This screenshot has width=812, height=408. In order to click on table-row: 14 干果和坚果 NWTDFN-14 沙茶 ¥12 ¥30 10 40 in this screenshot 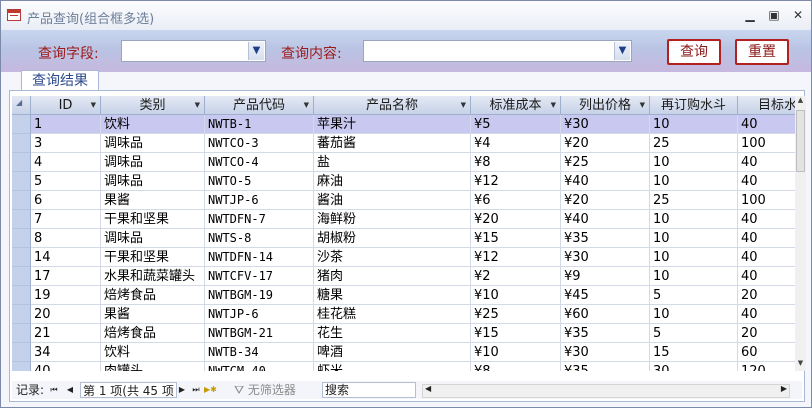, I will do `click(403, 257)`.